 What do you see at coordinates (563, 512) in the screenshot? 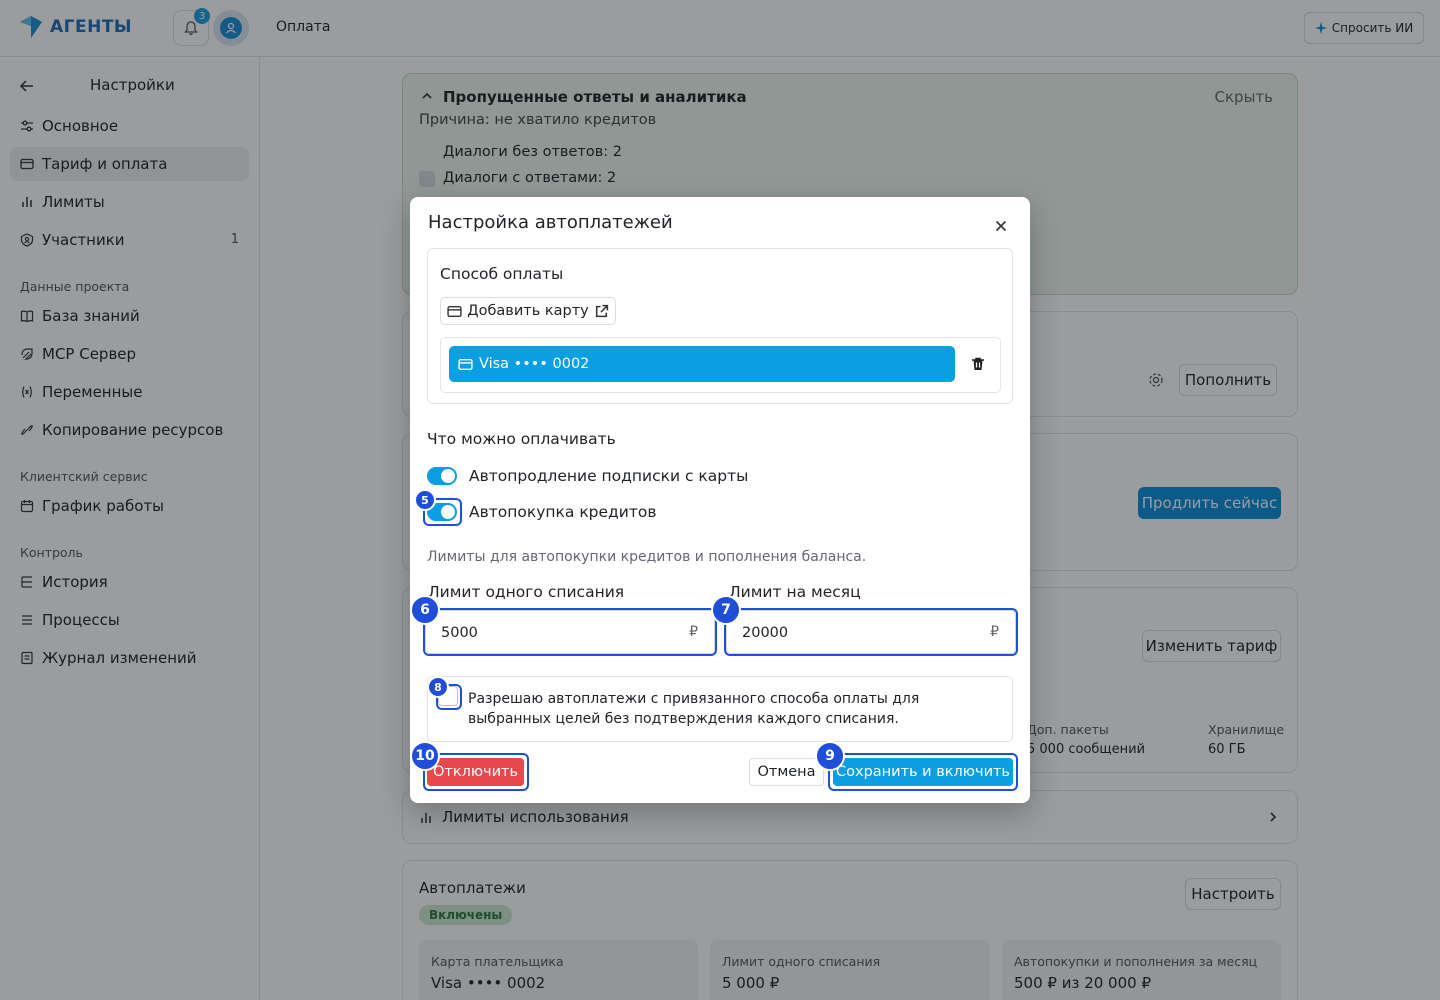
I see `credits-autobuy-label: Автопокупка кредитов` at bounding box center [563, 512].